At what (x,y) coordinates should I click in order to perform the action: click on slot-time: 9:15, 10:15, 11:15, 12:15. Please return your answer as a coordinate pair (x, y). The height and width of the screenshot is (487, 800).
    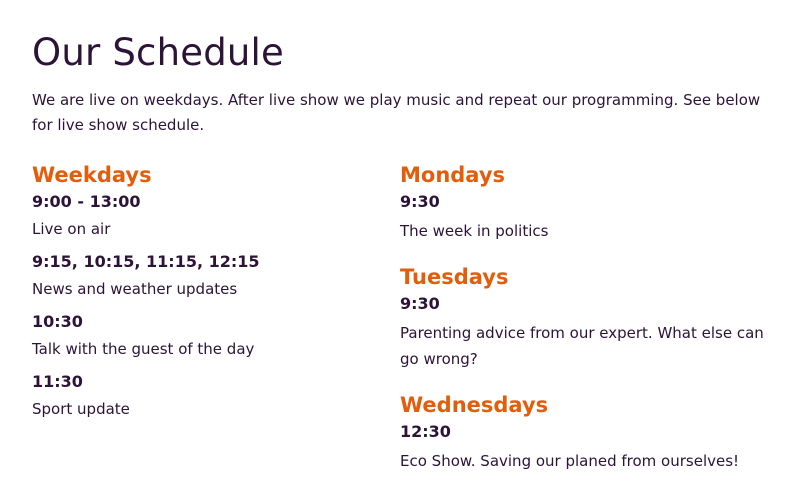
    Looking at the image, I should click on (146, 261).